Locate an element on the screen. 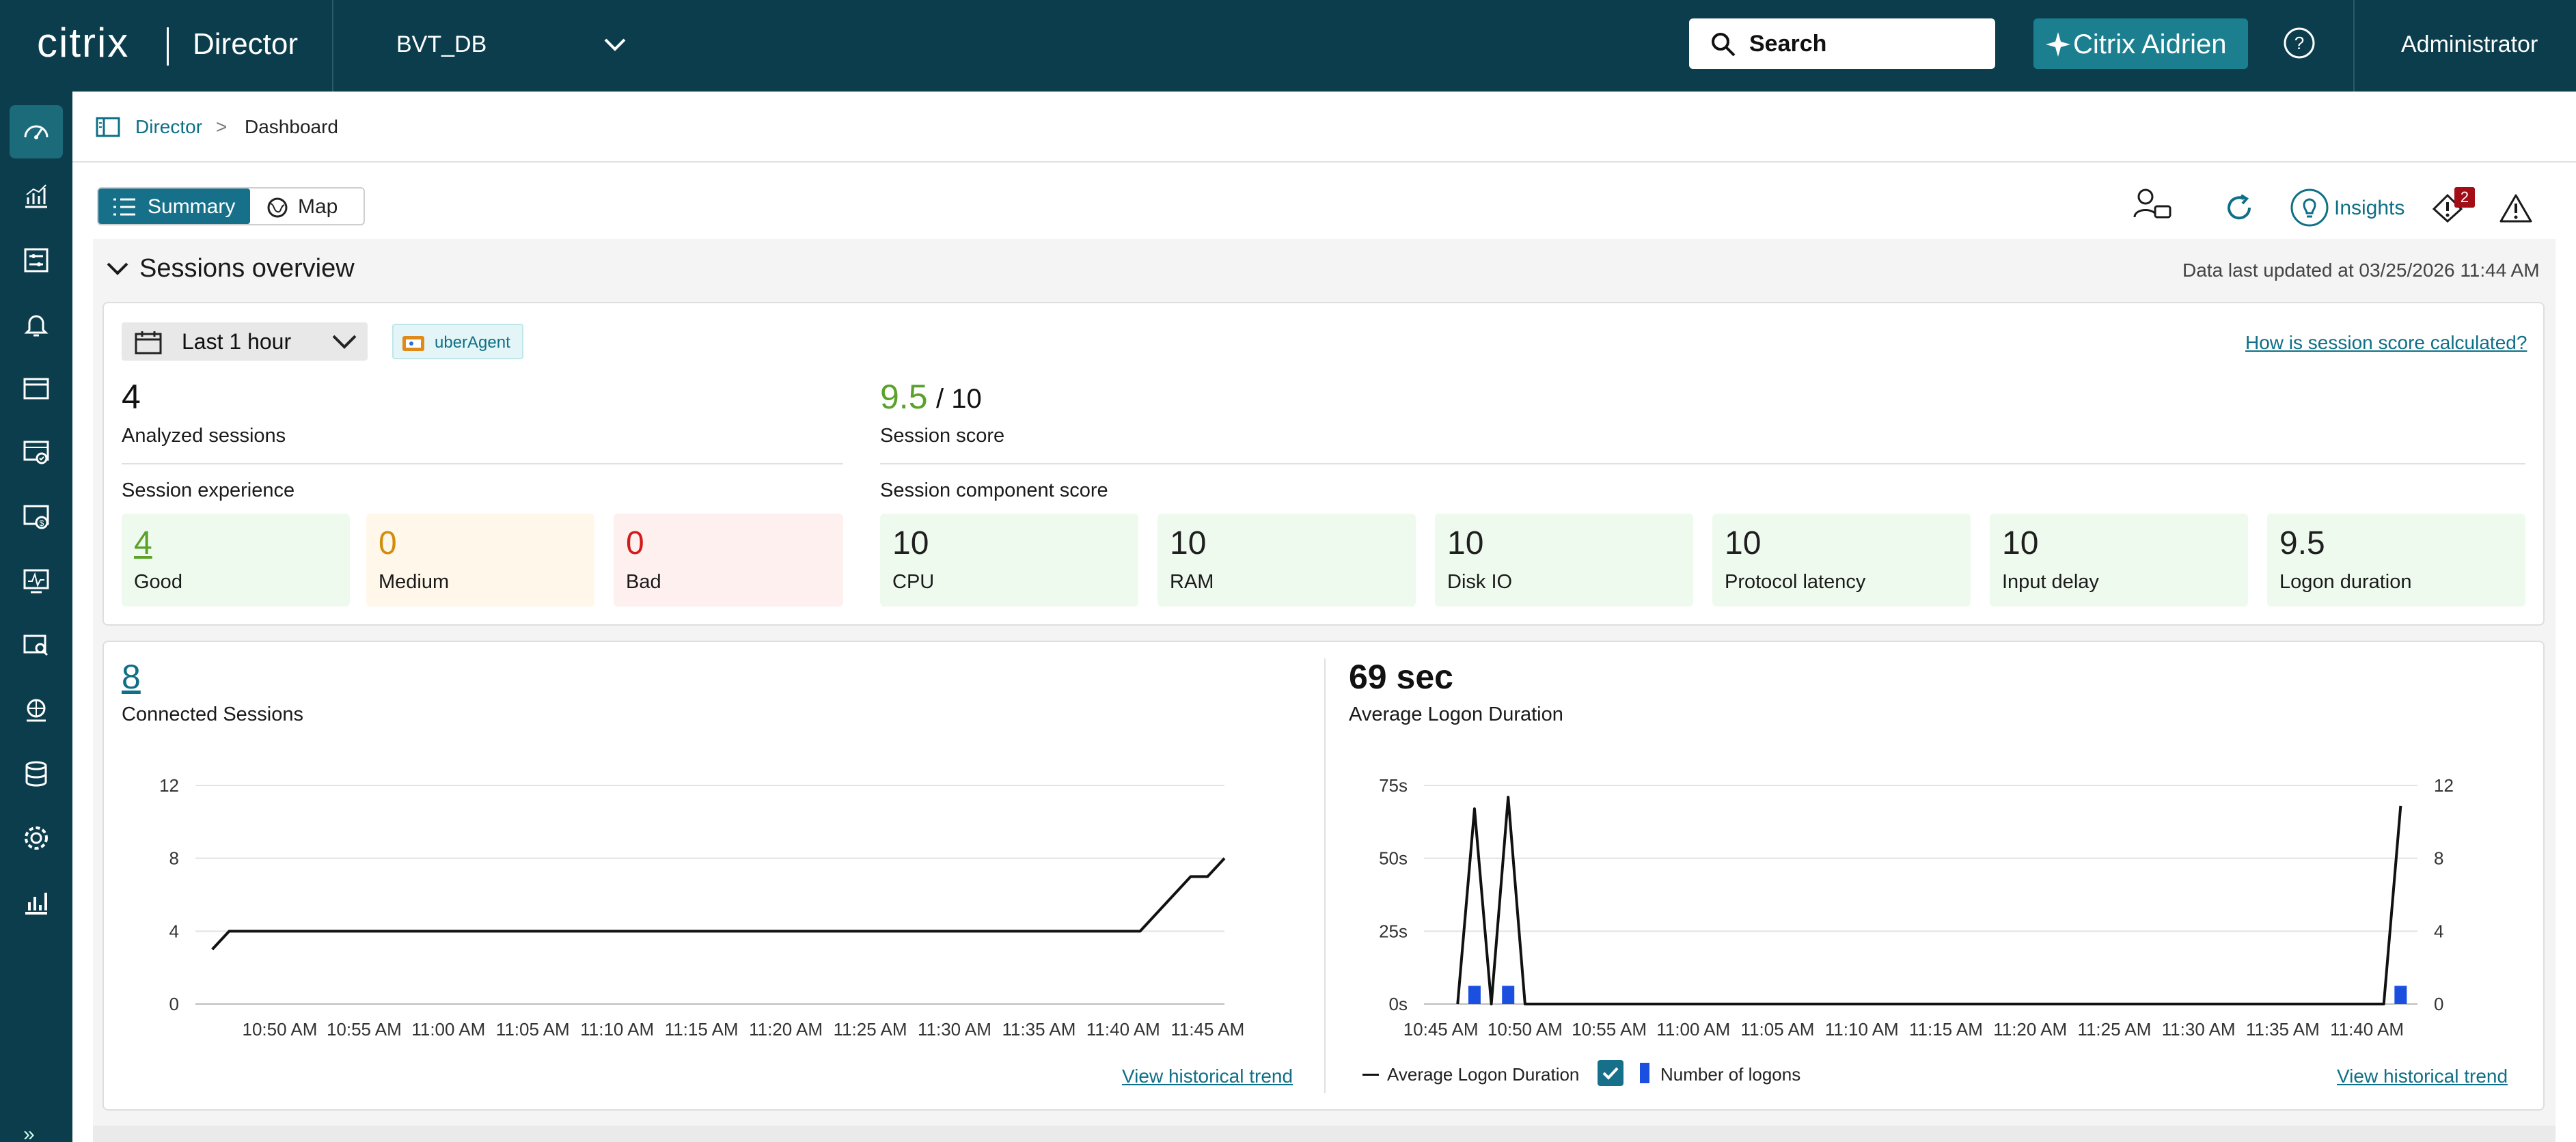 Image resolution: width=2576 pixels, height=1142 pixels. aidrien-label: Citrix Aidrien is located at coordinates (2150, 44).